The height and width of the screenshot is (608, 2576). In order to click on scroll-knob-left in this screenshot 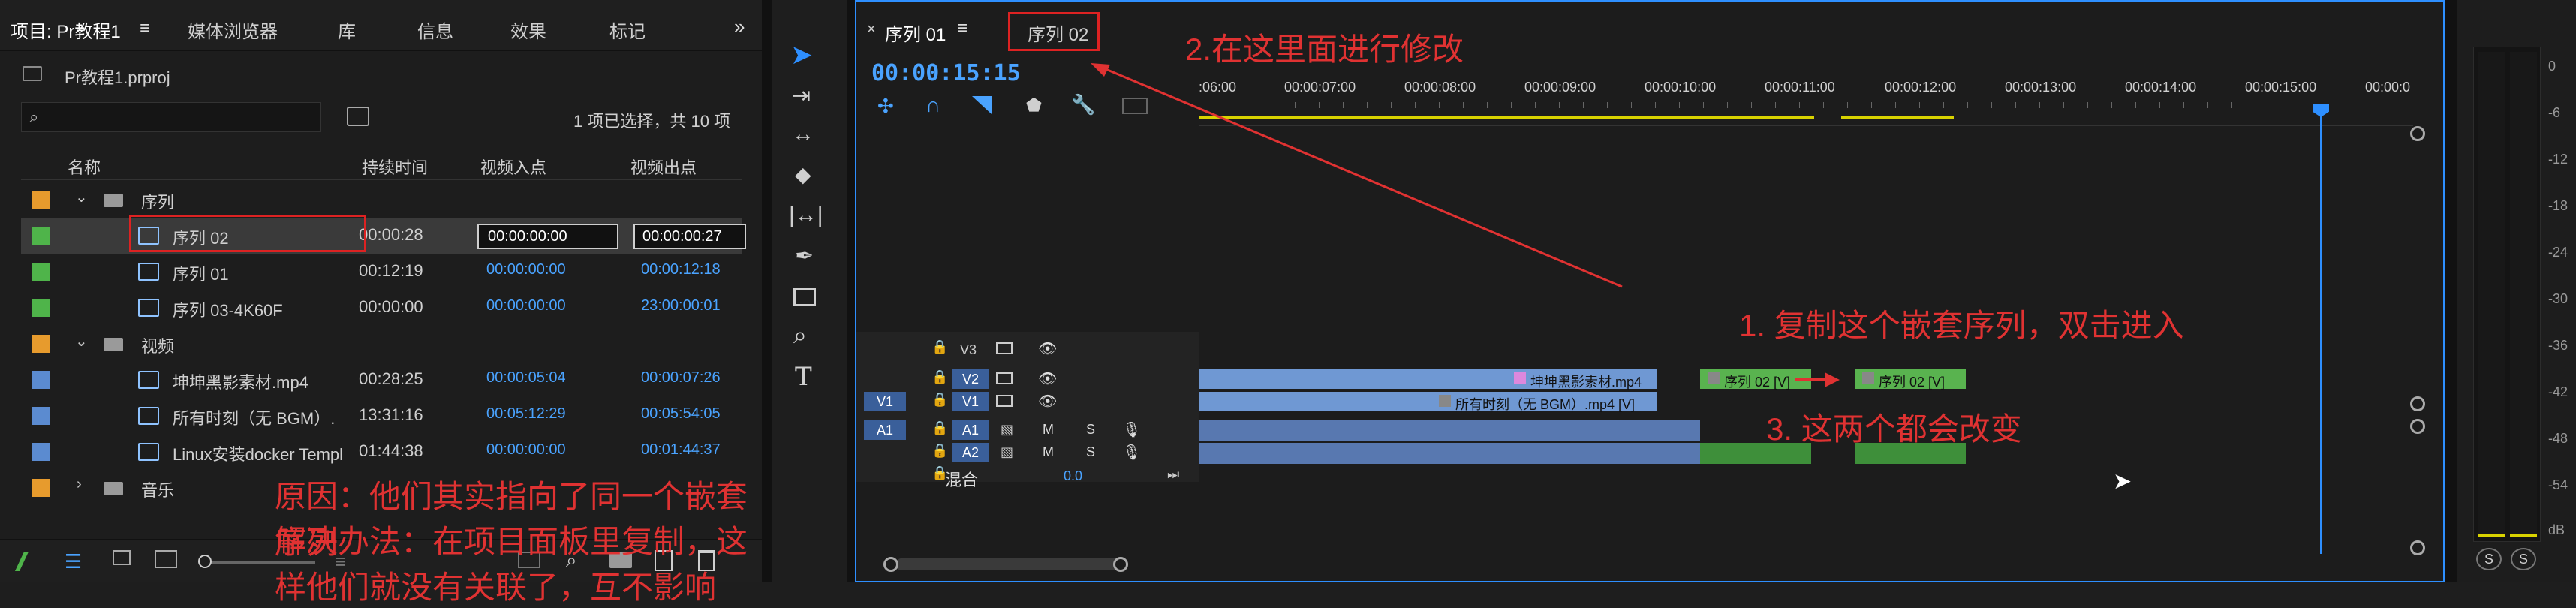, I will do `click(891, 564)`.